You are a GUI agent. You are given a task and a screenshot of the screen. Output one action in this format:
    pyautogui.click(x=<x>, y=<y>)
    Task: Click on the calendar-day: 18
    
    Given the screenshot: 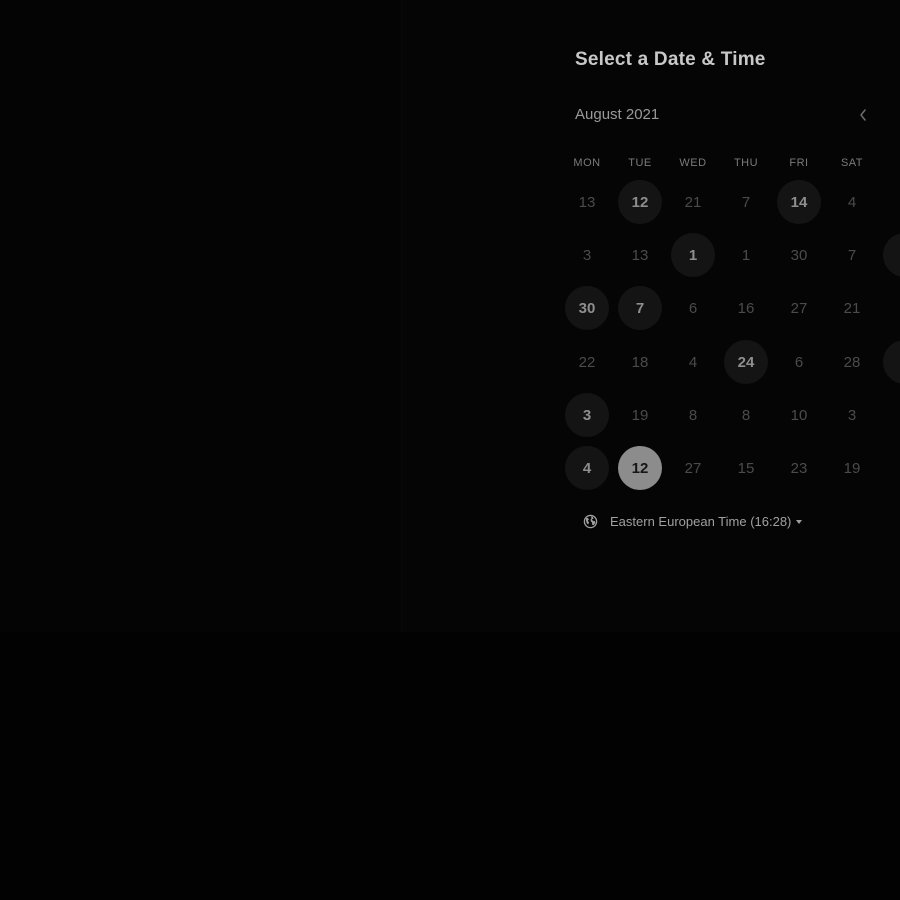 What is the action you would take?
    pyautogui.click(x=640, y=362)
    